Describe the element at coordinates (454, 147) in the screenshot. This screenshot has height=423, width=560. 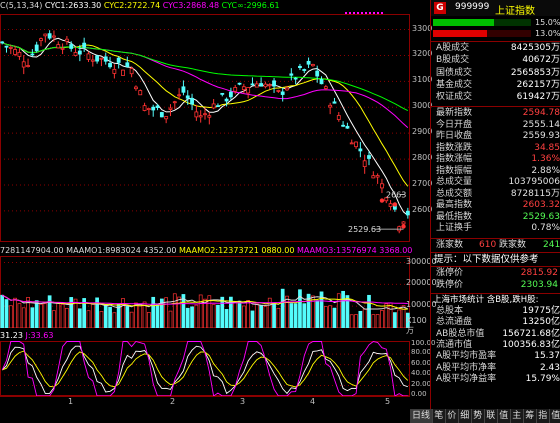
I see `info-row-label: 指数涨跌` at that location.